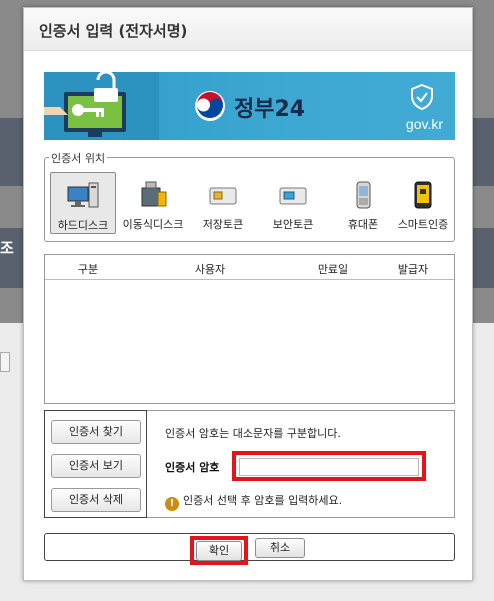 The image size is (494, 601). I want to click on ok-highlight-box: 확인, so click(219, 550).